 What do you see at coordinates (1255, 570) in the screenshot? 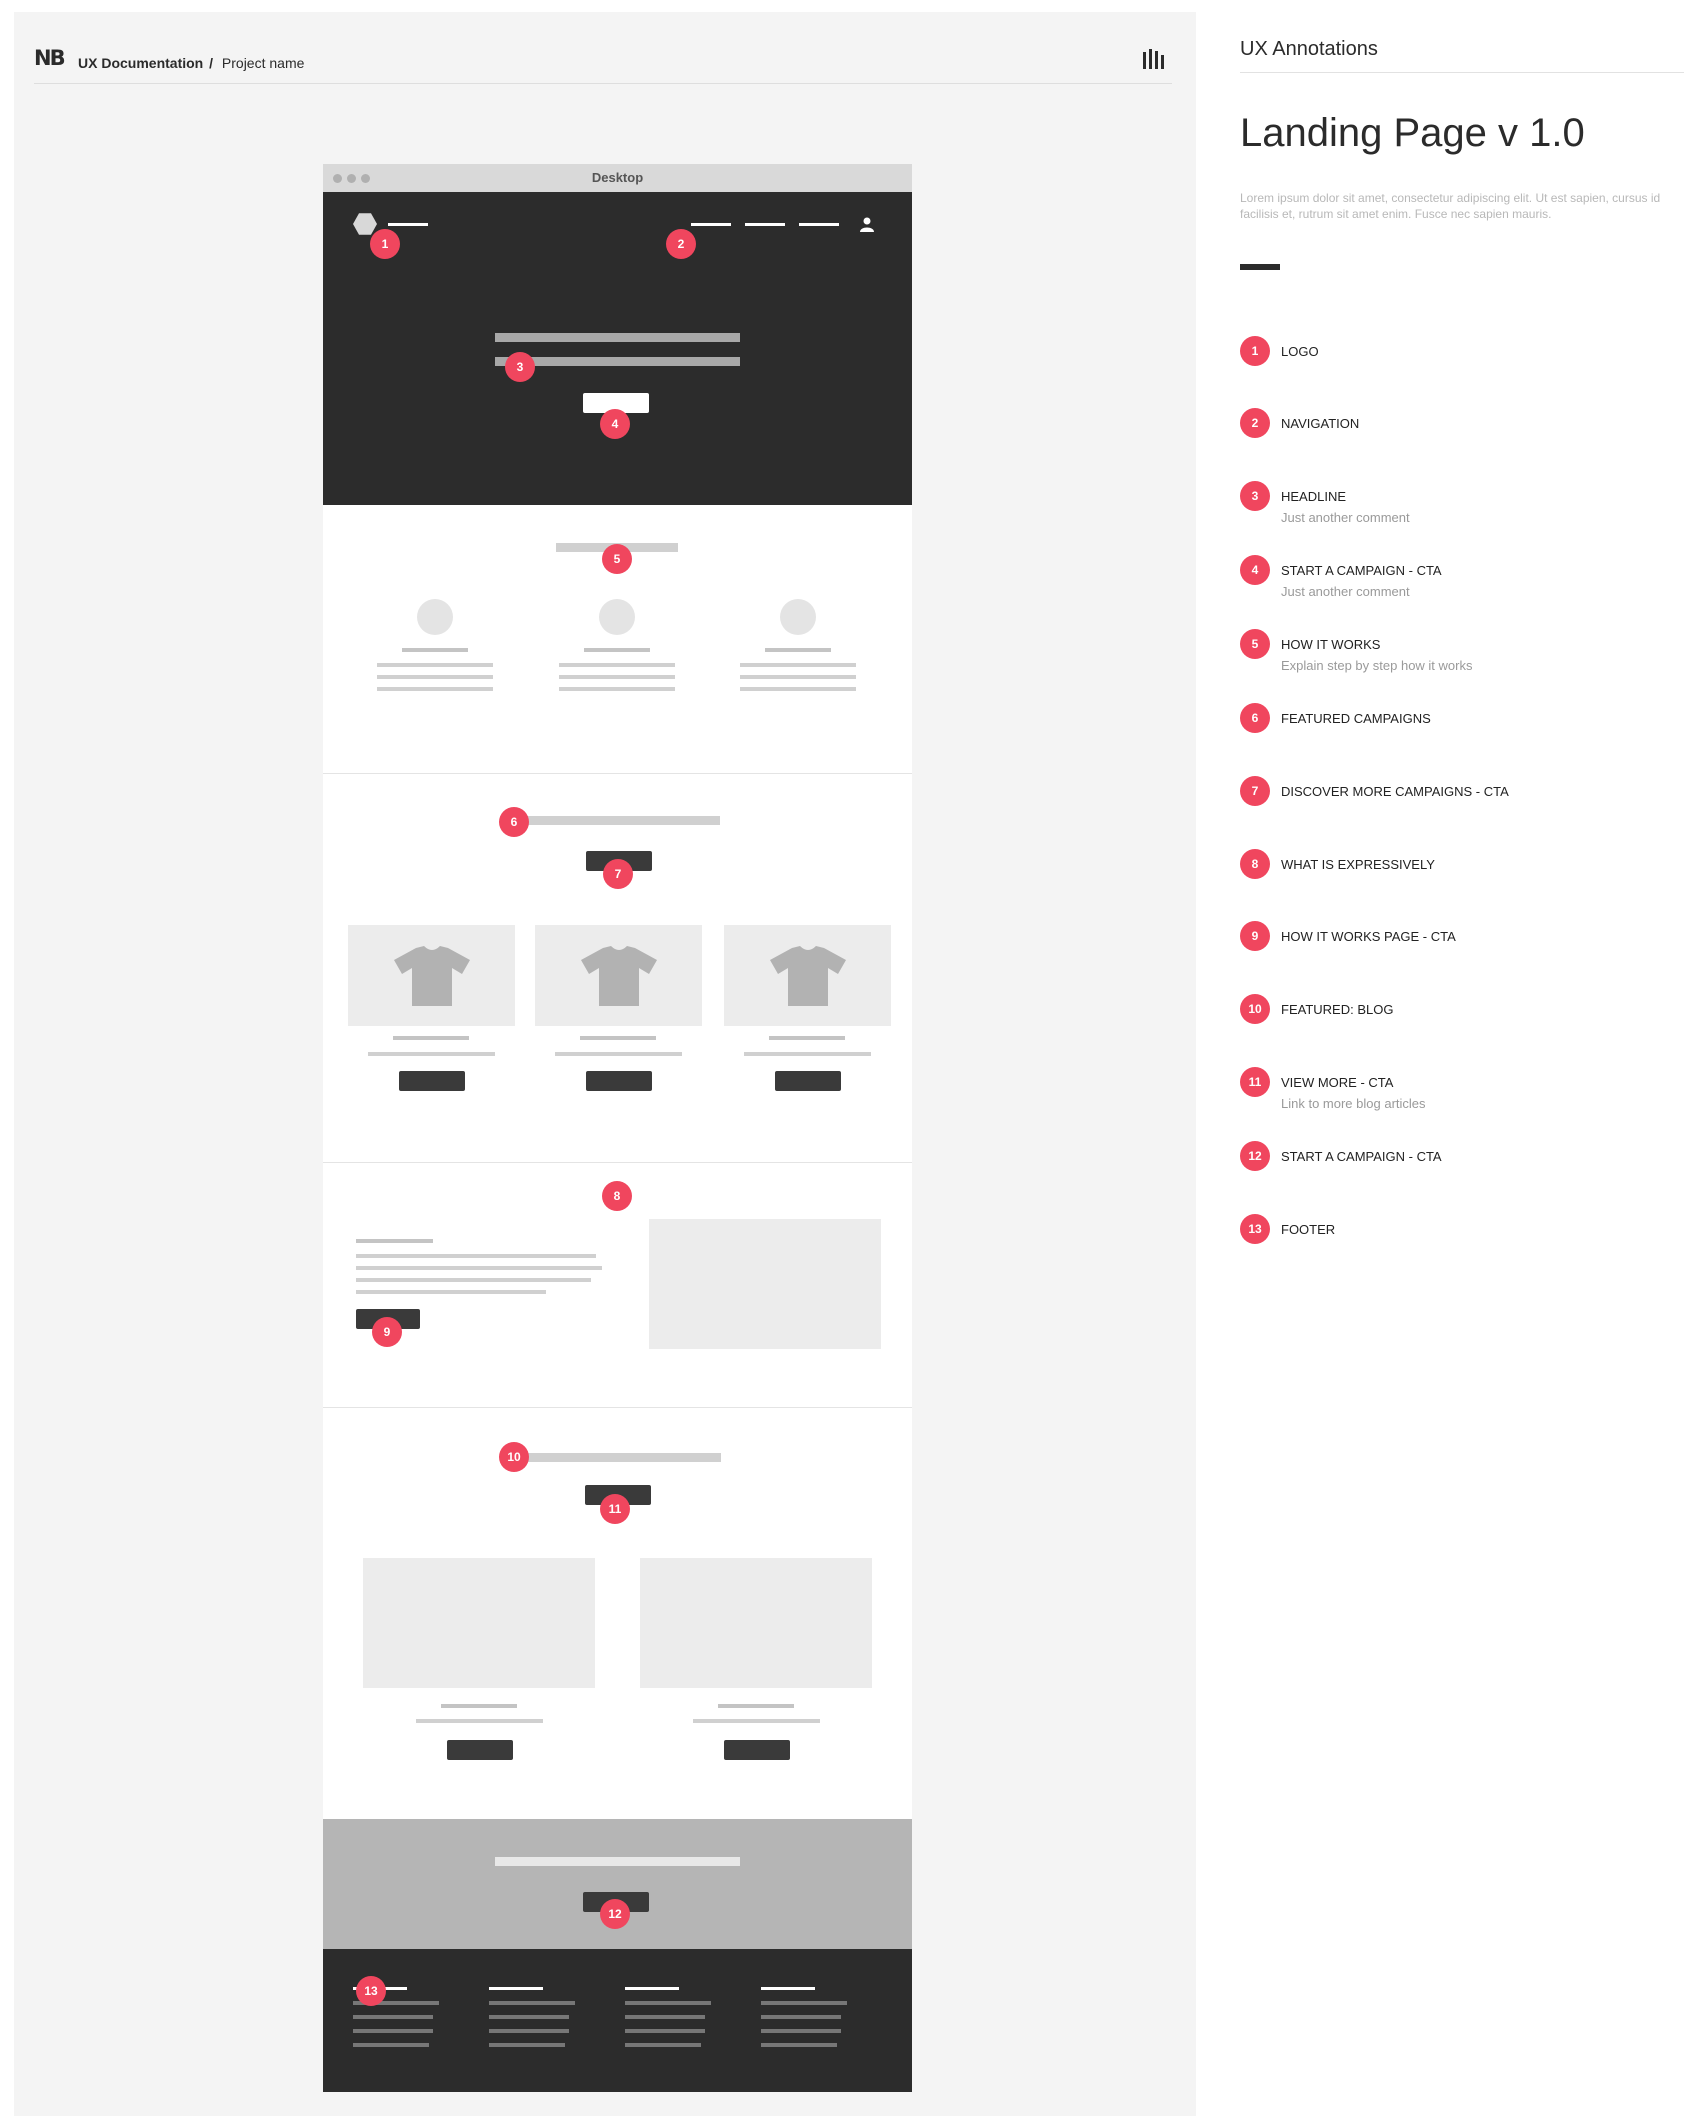
I see `annotation-marker: 4` at bounding box center [1255, 570].